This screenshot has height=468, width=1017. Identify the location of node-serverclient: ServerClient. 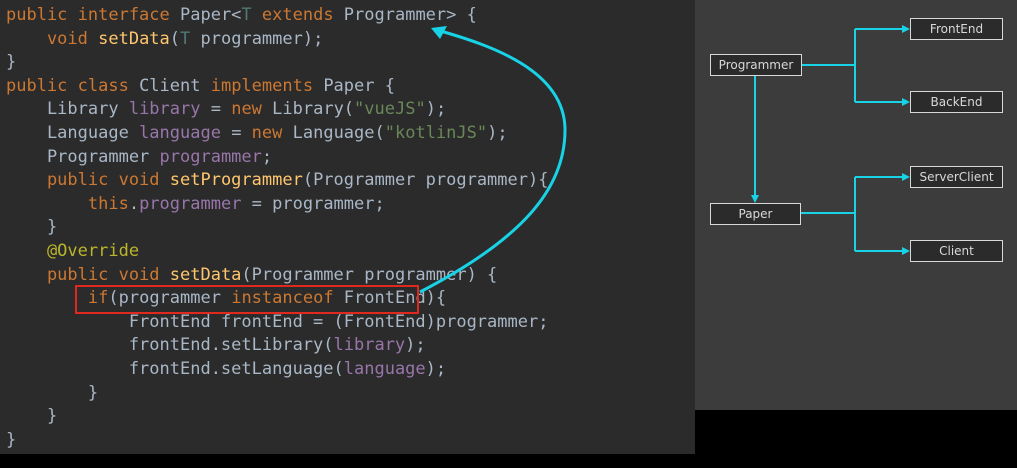
(956, 177).